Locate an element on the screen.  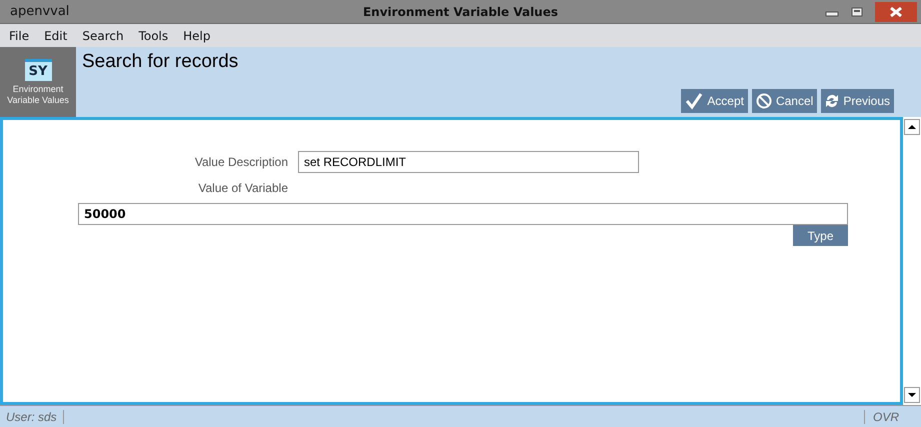
close-icon is located at coordinates (896, 11).